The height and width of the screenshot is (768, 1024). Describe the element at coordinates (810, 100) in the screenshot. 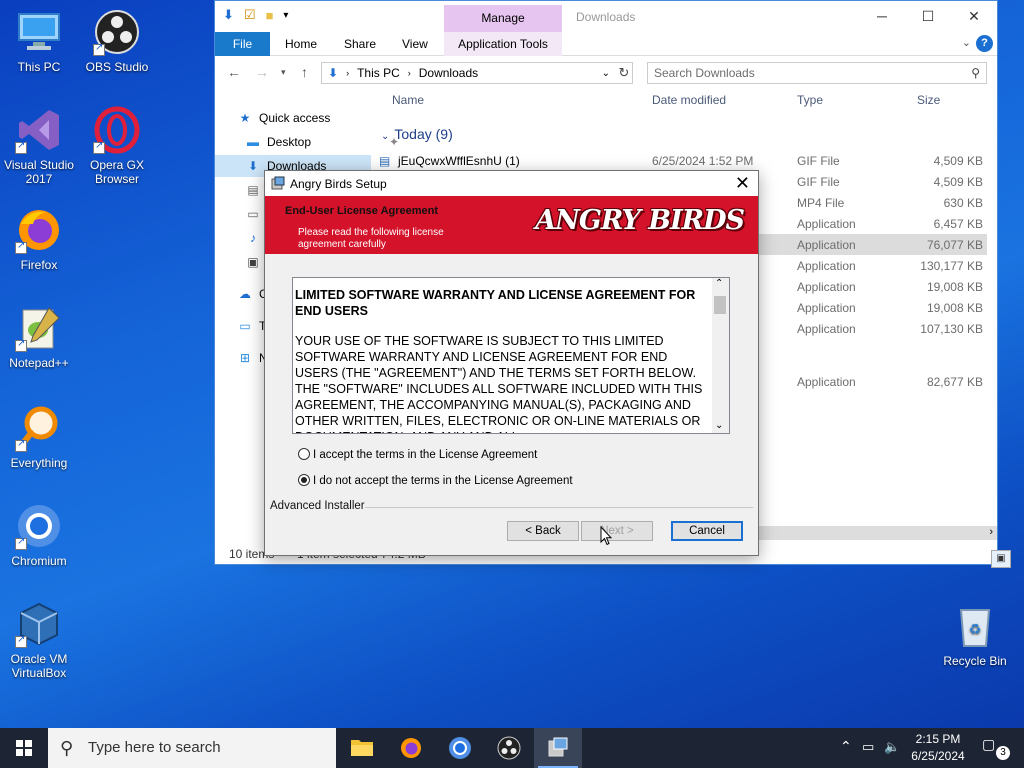

I see `column-header-type: Type` at that location.